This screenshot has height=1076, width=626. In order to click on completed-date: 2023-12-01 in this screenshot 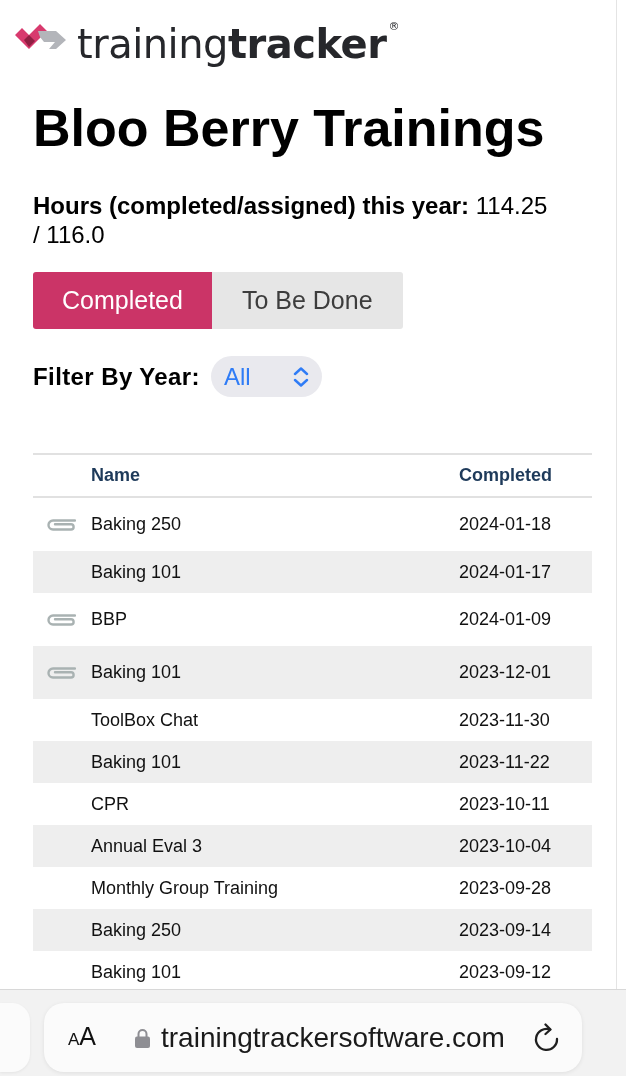, I will do `click(505, 672)`.